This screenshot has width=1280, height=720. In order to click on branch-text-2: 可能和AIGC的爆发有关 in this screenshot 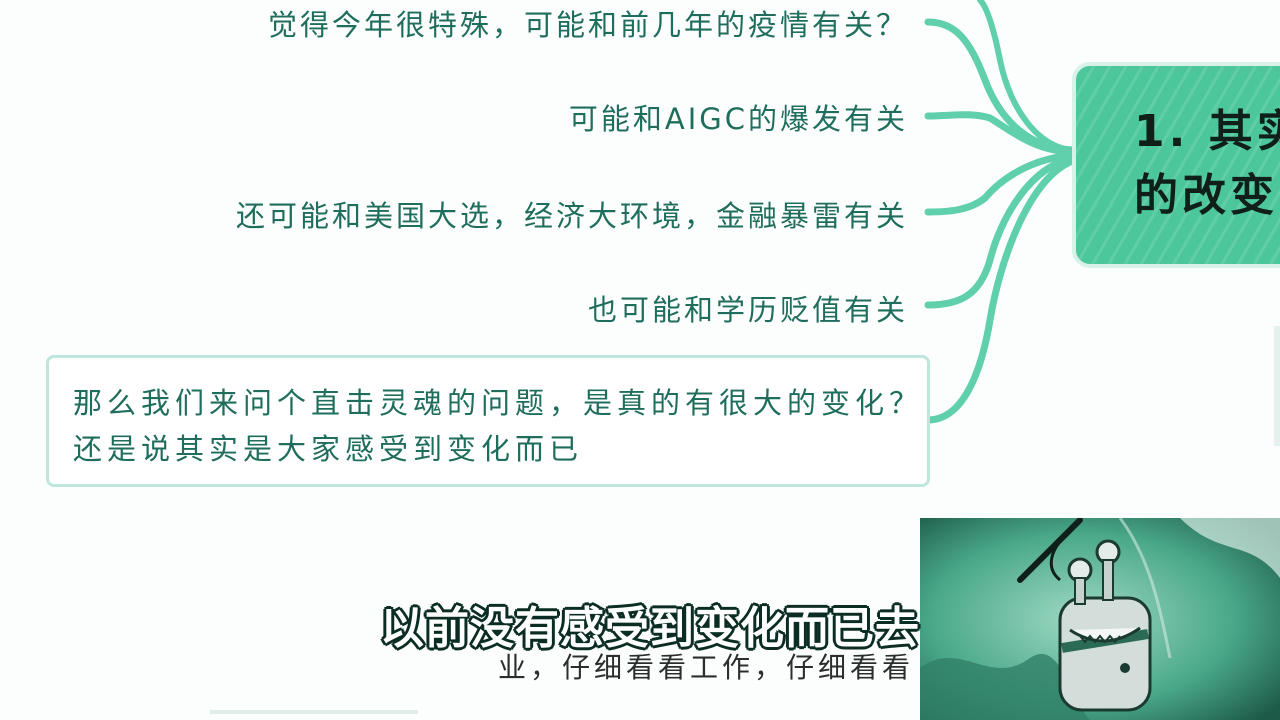, I will do `click(738, 119)`.